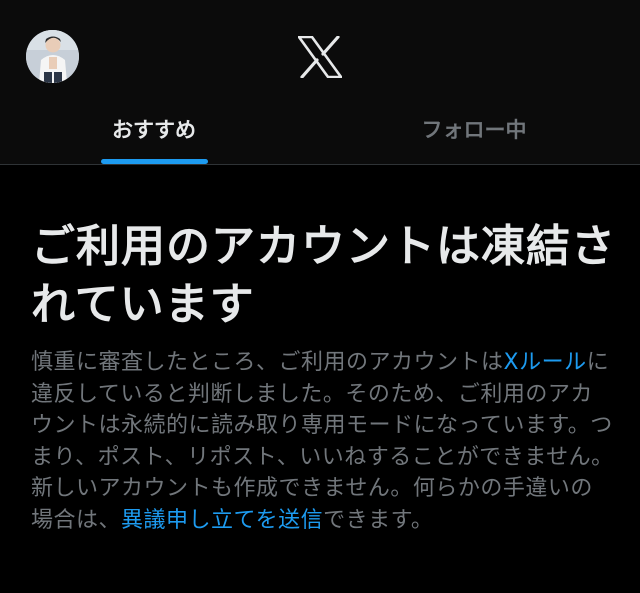  What do you see at coordinates (545, 362) in the screenshot?
I see `x-rules-link: Xルール` at bounding box center [545, 362].